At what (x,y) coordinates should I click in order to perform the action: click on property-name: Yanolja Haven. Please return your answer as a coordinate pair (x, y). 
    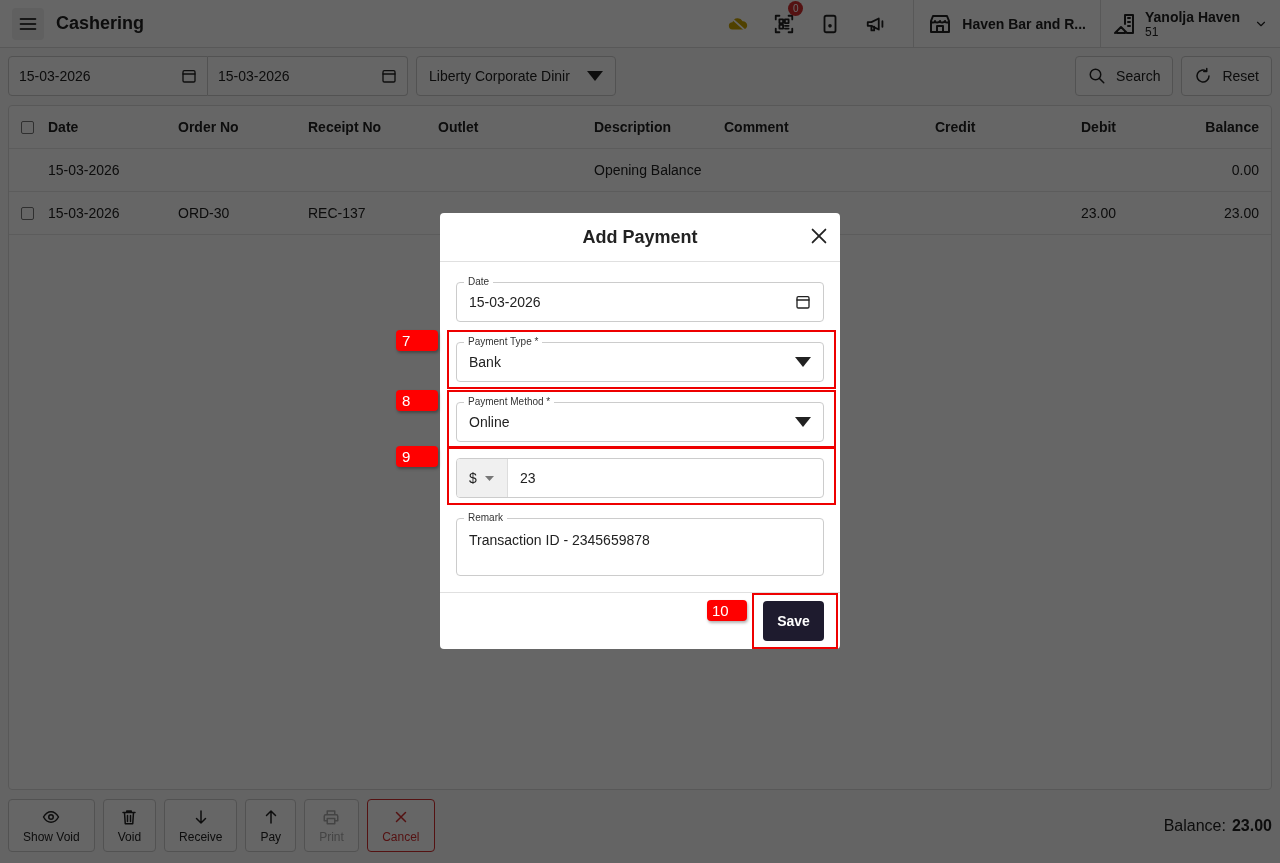
    Looking at the image, I should click on (1193, 16).